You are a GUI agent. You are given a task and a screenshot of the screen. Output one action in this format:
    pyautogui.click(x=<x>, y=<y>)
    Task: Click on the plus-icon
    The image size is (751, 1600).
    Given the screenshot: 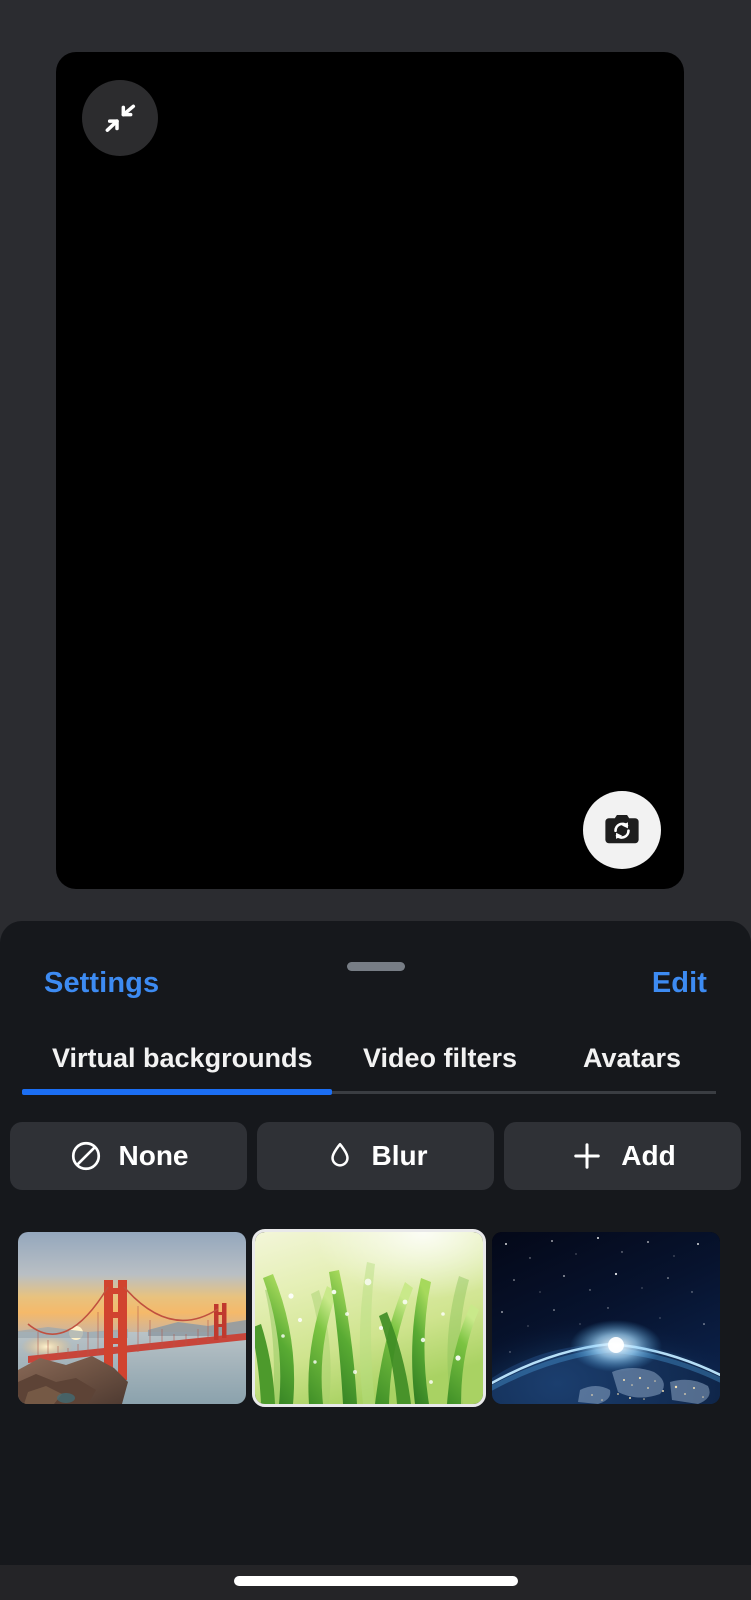 What is the action you would take?
    pyautogui.click(x=587, y=1156)
    